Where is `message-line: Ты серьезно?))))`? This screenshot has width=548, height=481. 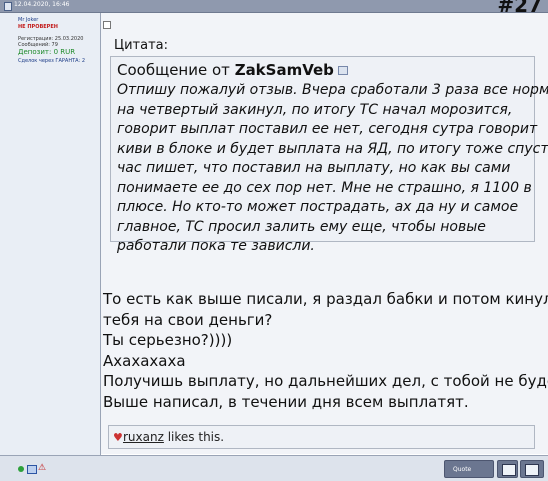
message-line: Ты серьезно?)))) is located at coordinates (168, 340).